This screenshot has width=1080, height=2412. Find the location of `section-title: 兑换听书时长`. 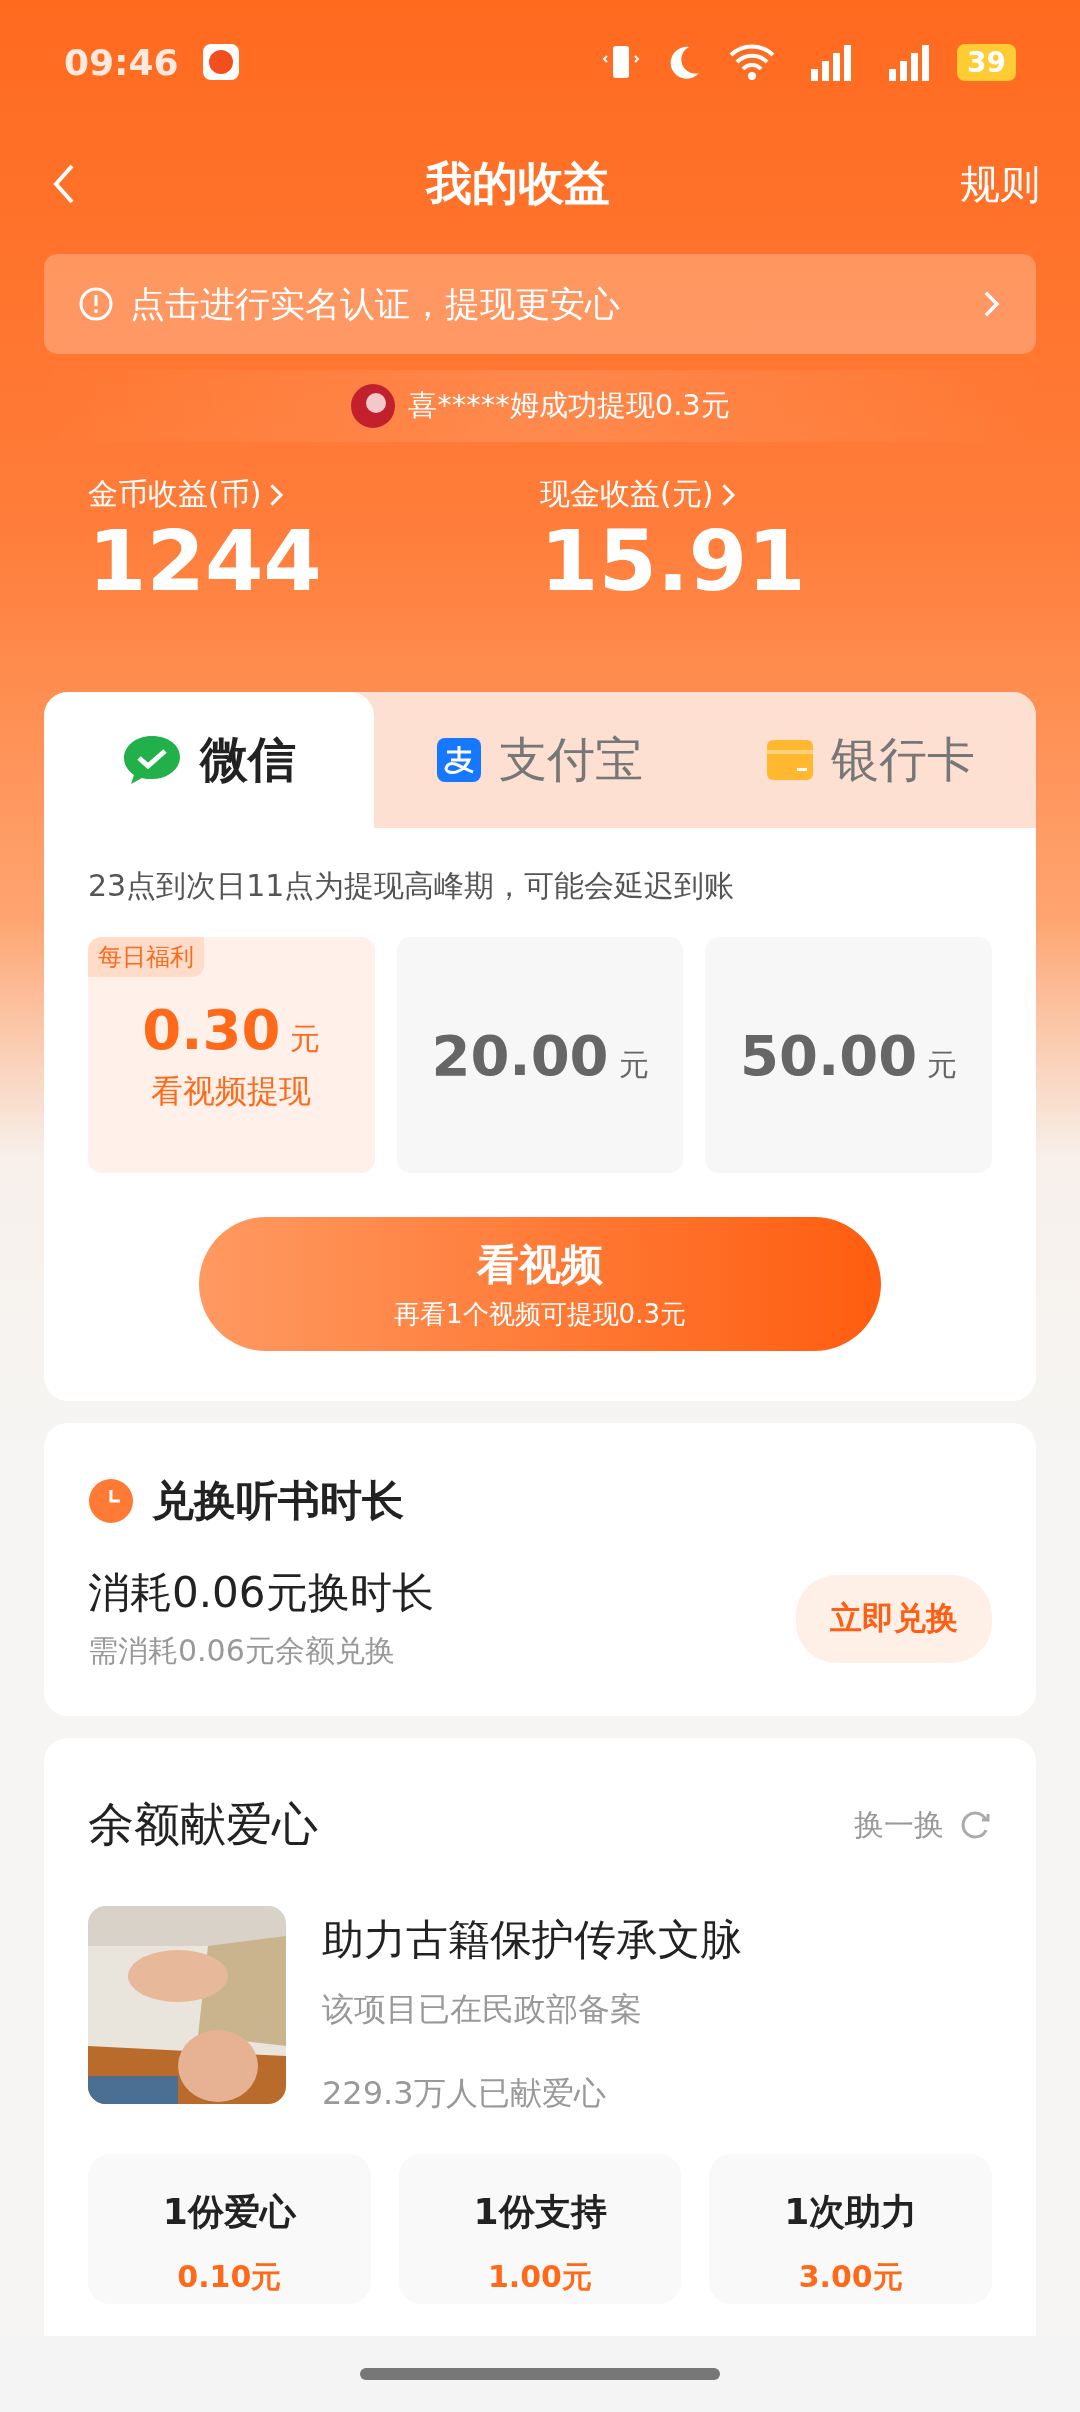

section-title: 兑换听书时长 is located at coordinates (278, 1501).